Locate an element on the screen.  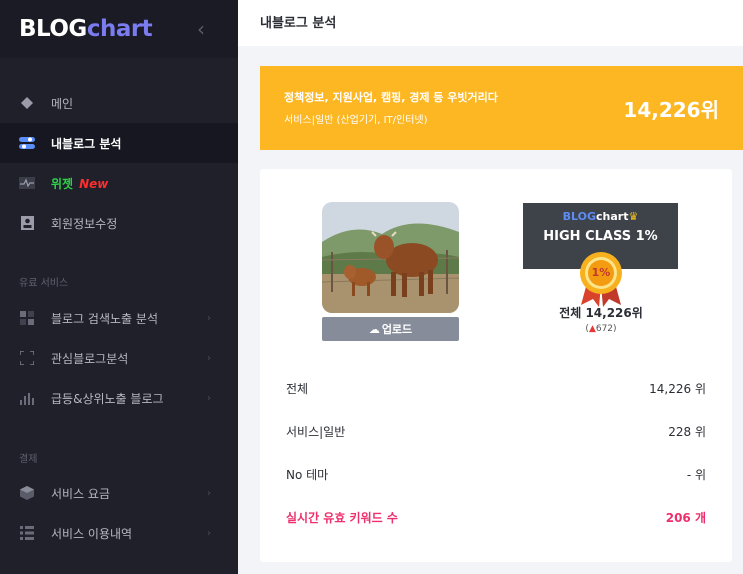
class-title: HIGH CLASS 1% is located at coordinates (600, 236).